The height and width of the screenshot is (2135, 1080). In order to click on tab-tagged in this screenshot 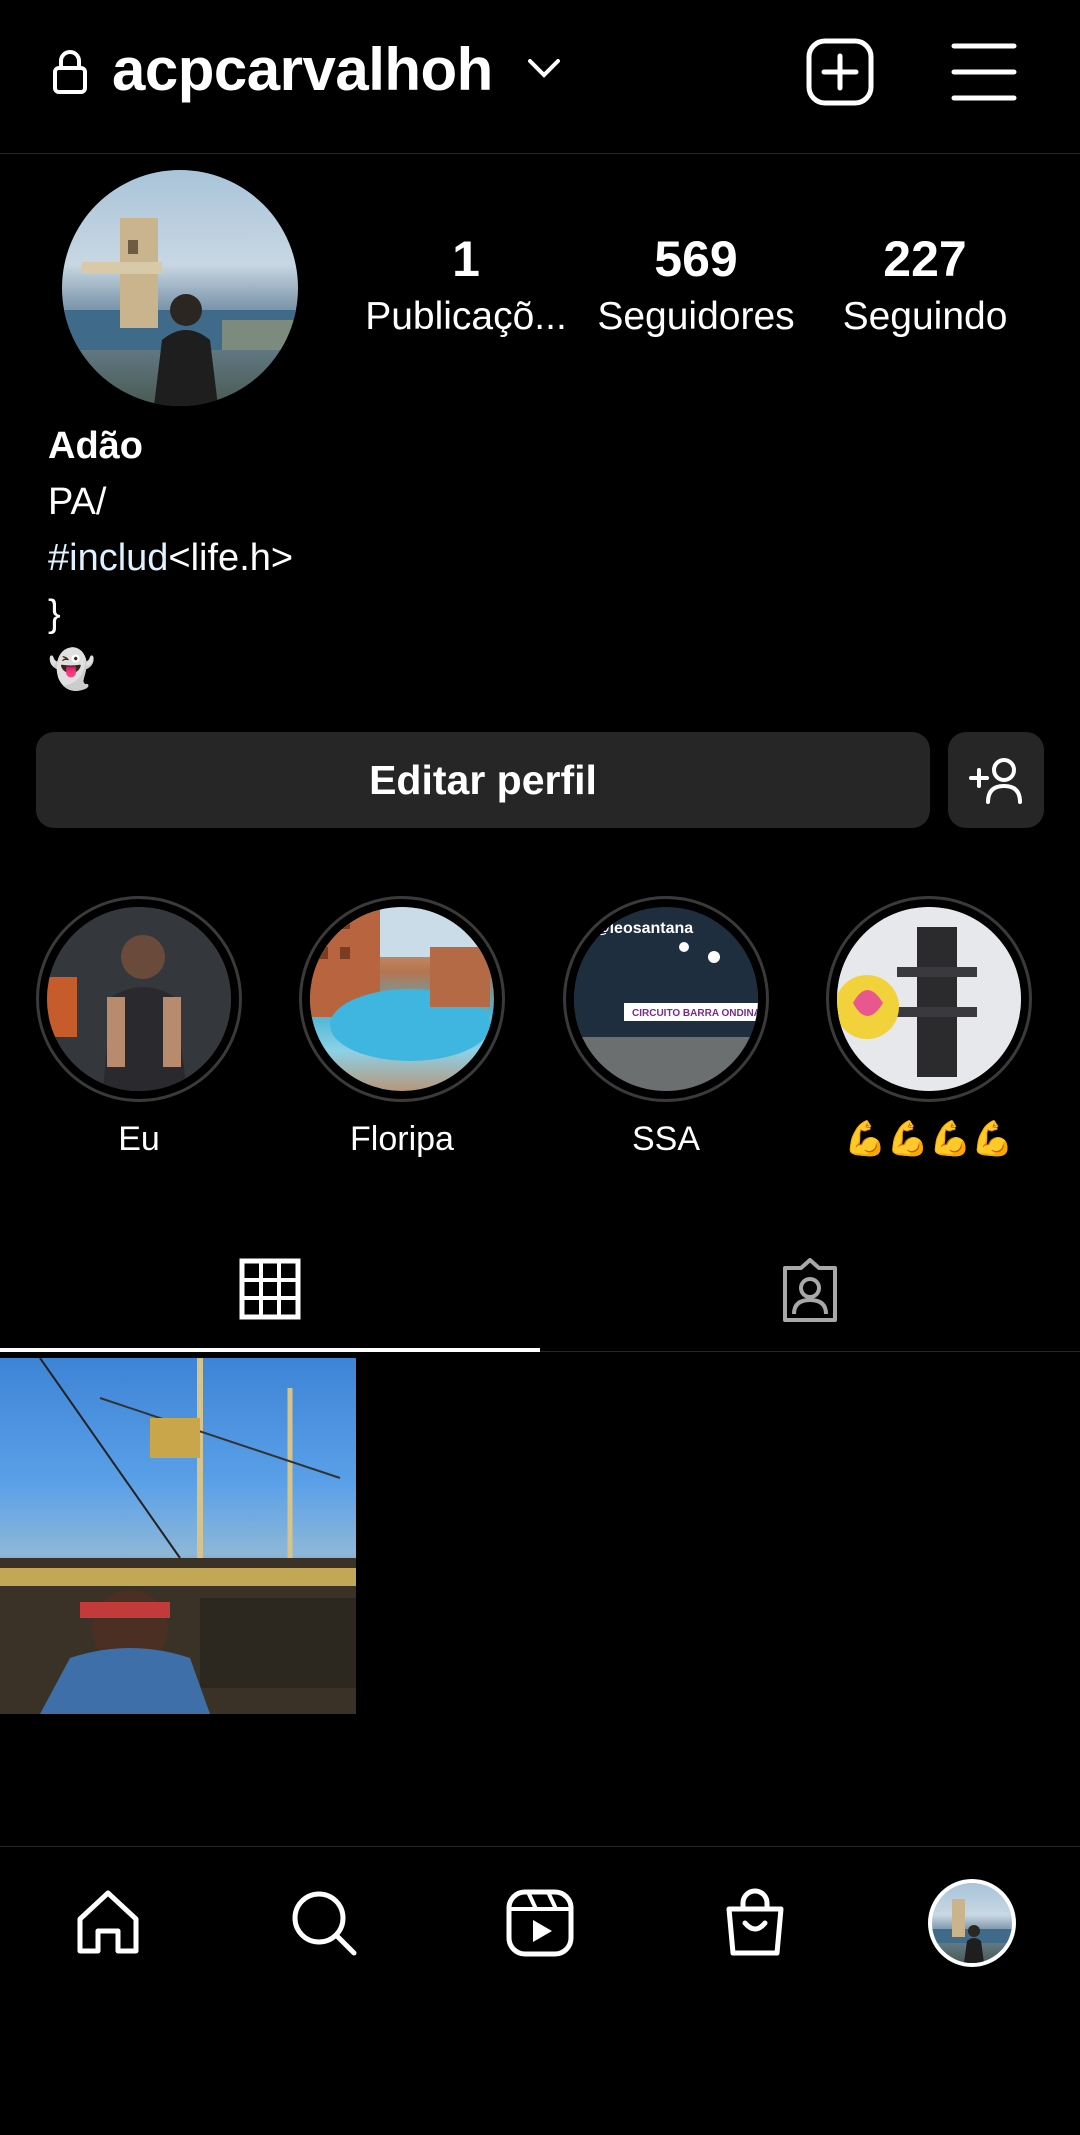, I will do `click(810, 1291)`.